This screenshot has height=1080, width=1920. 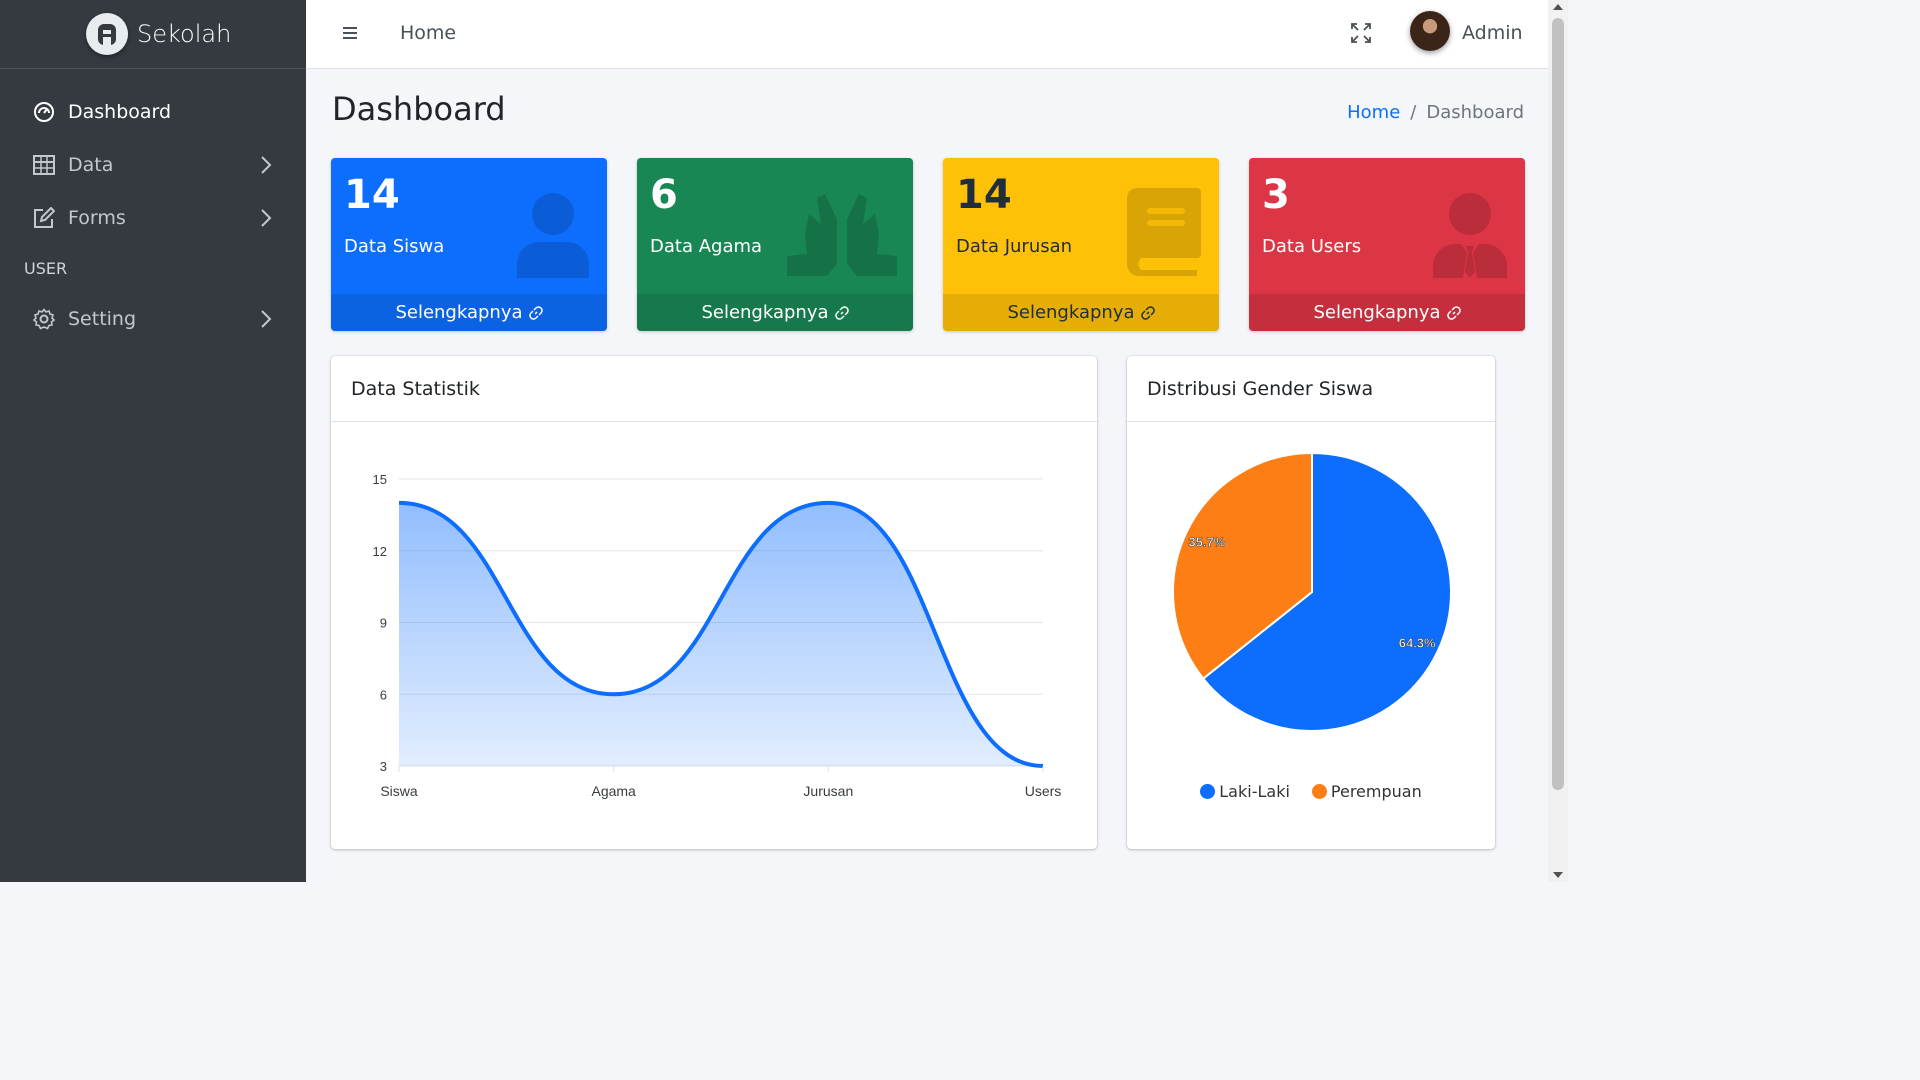 I want to click on sidebar-nav: Dashboard Data Forms USER Setting, so click(x=153, y=207).